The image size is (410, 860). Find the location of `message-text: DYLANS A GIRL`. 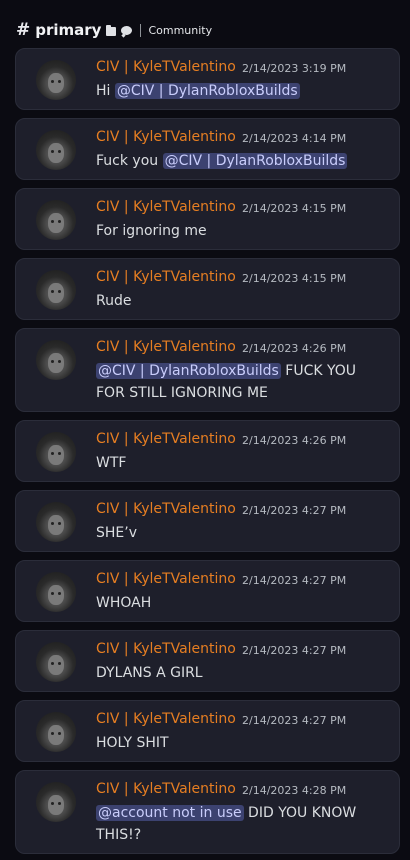

message-text: DYLANS A GIRL is located at coordinates (149, 673).